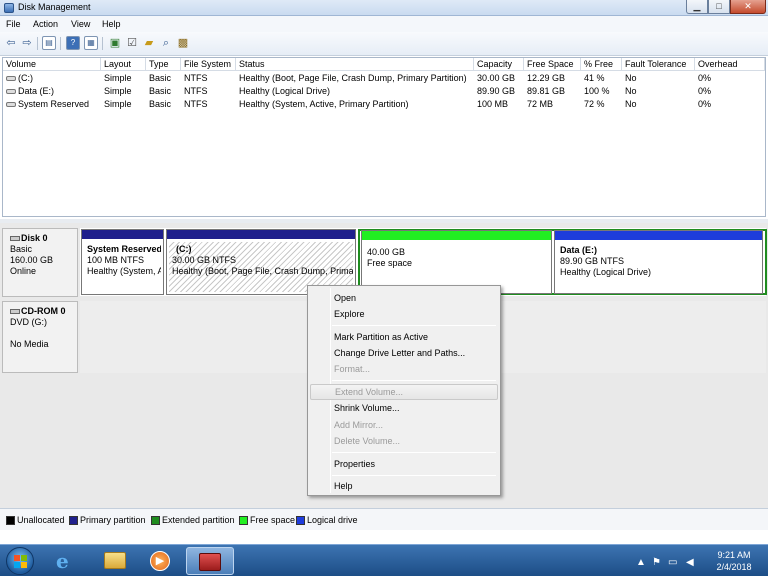  Describe the element at coordinates (414, 325) in the screenshot. I see `menu-separator` at that location.